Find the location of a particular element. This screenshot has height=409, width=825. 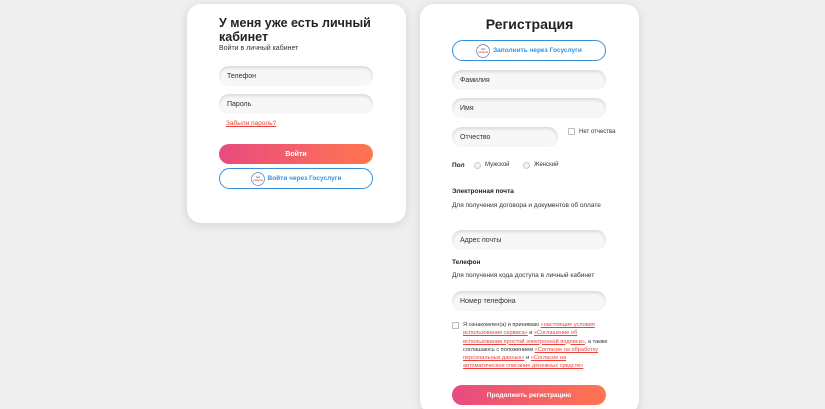

login-gosuslugi-button: гос услуги Войти через Госуслуги is located at coordinates (296, 178).